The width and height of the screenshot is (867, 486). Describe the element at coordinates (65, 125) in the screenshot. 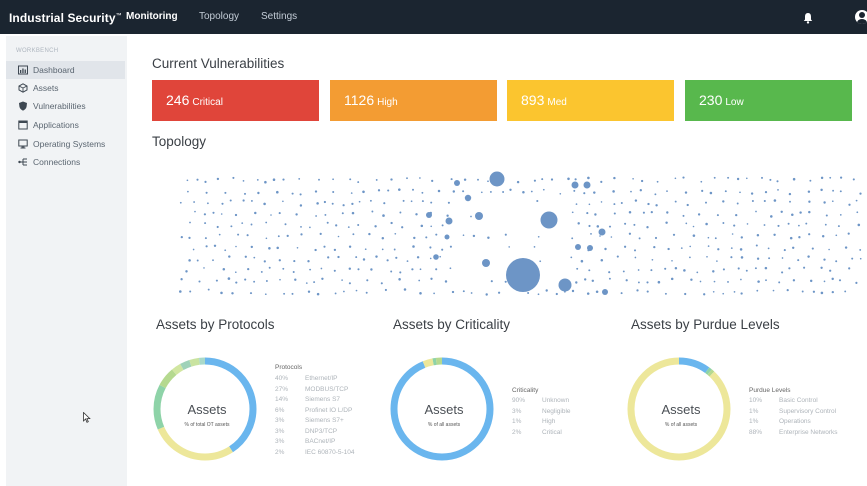

I see `sidebar-item-applications: Applications` at that location.